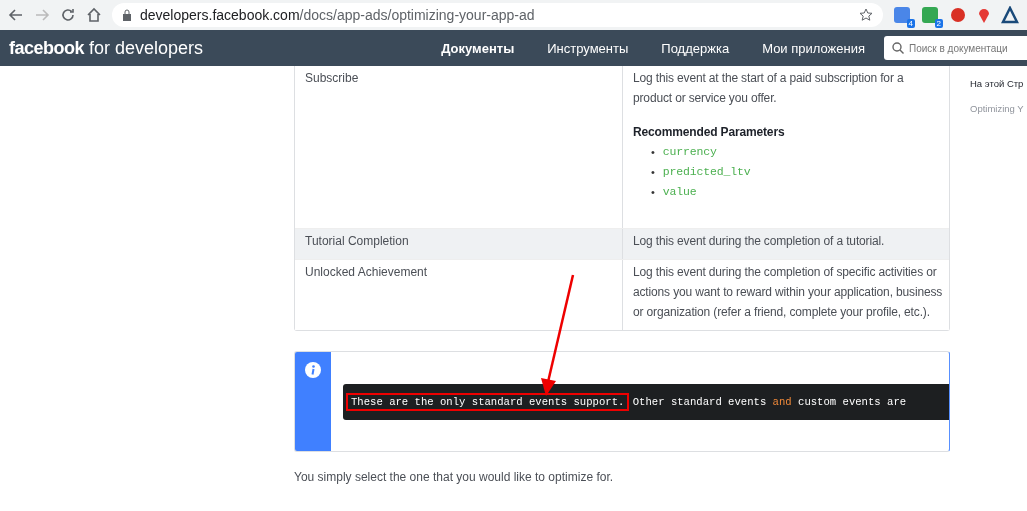 The height and width of the screenshot is (511, 1027). I want to click on parameter-name: predicted_ltv, so click(706, 172).